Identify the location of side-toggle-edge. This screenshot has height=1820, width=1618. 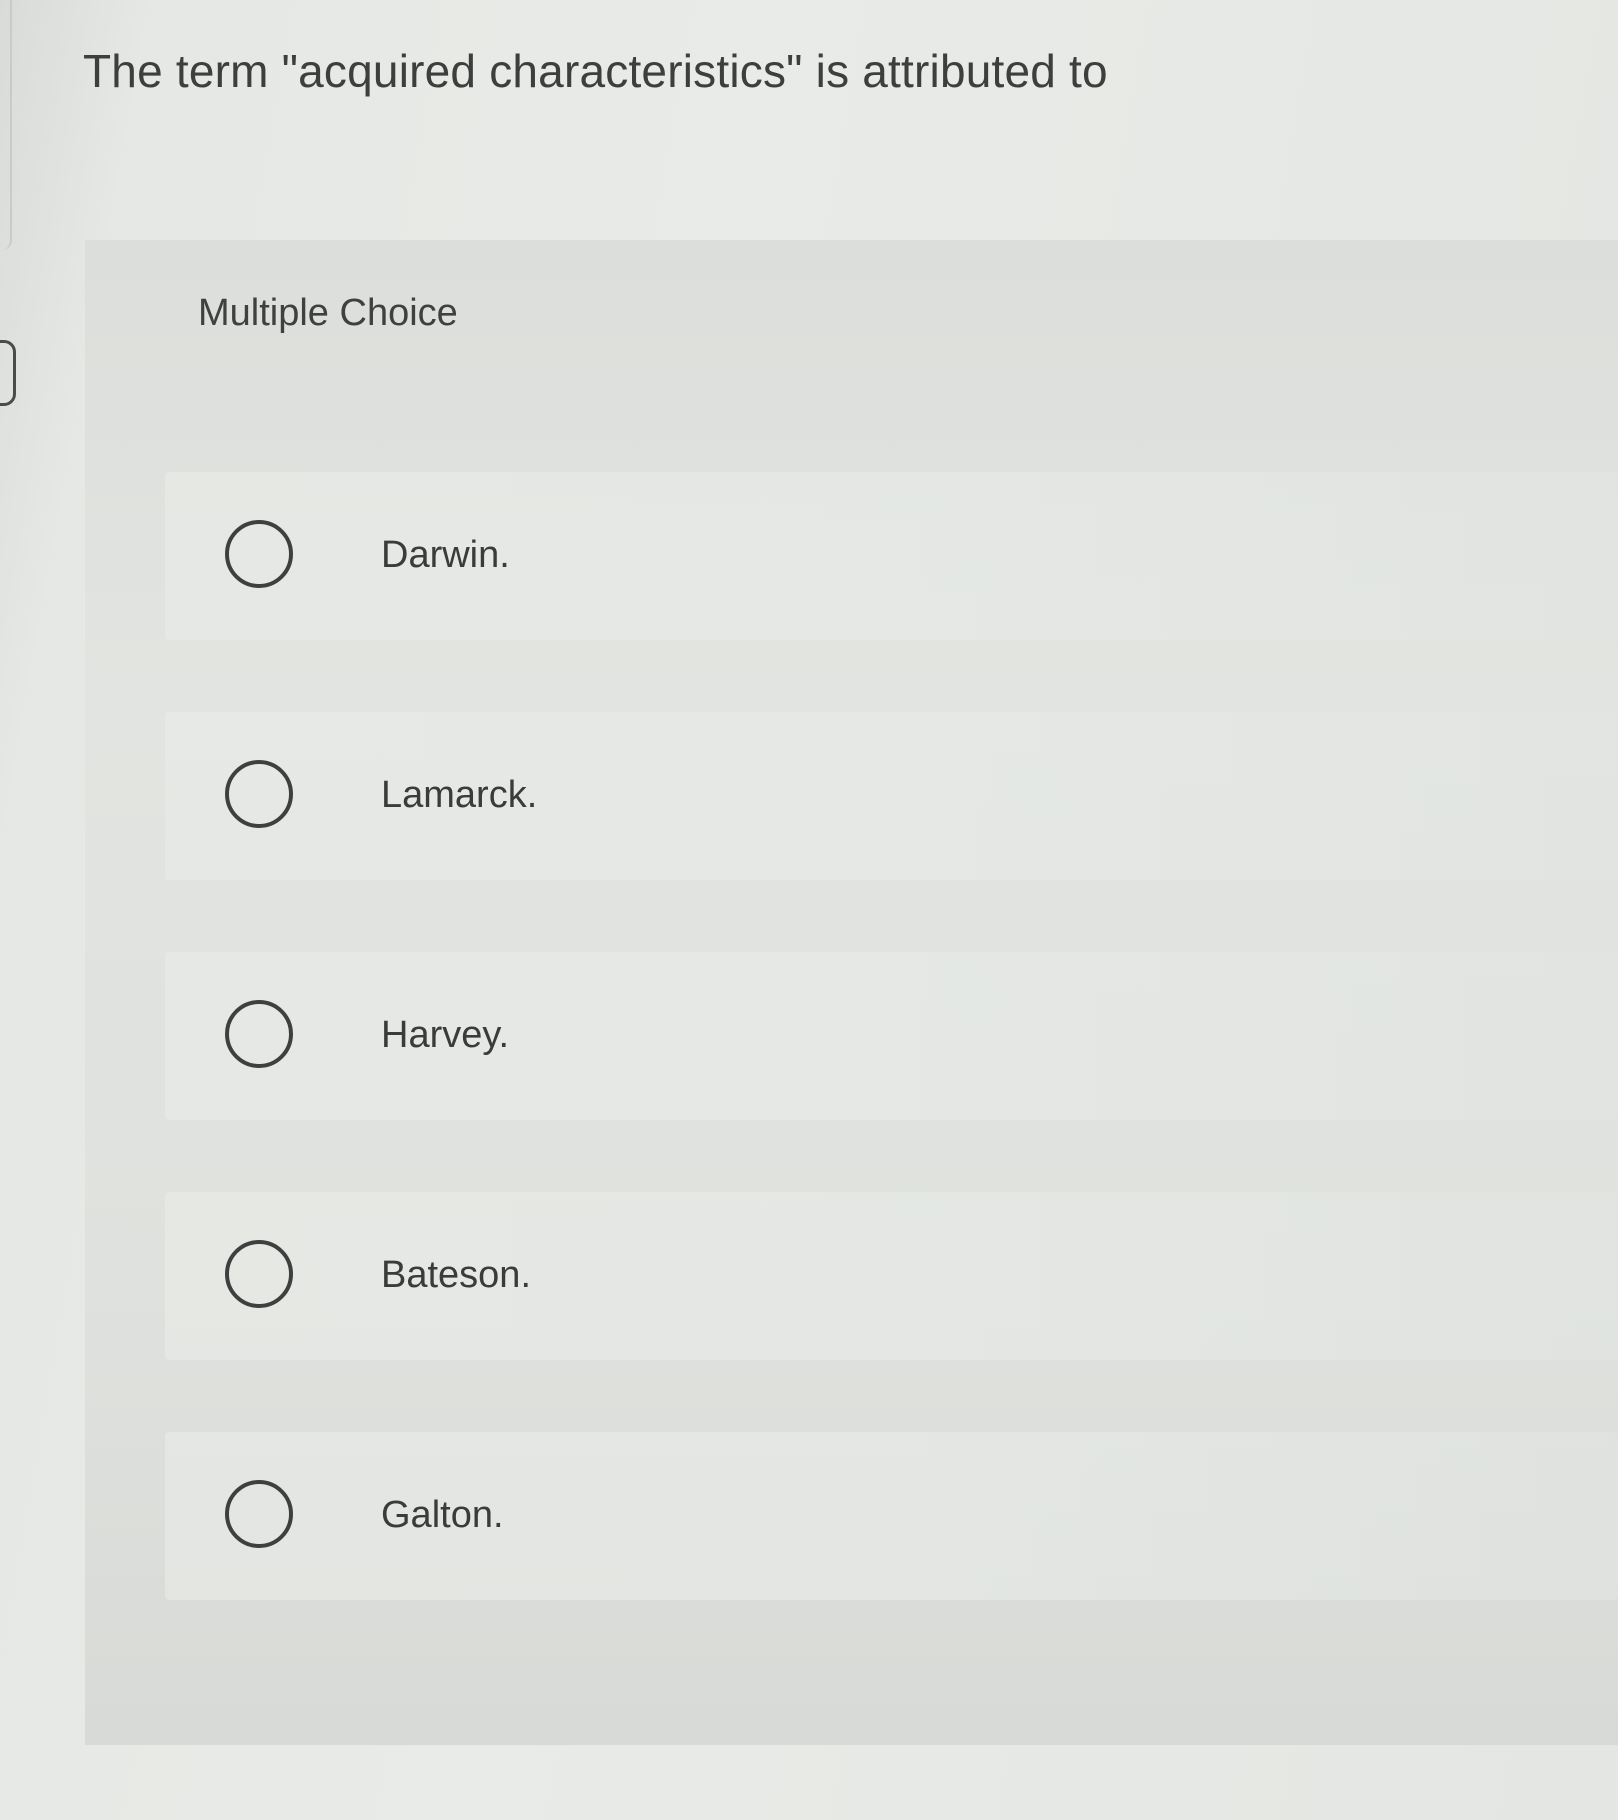
(8, 373).